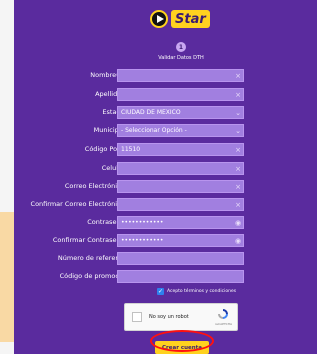 The image size is (320, 354). Describe the element at coordinates (7, 177) in the screenshot. I see `page-left-margin` at that location.